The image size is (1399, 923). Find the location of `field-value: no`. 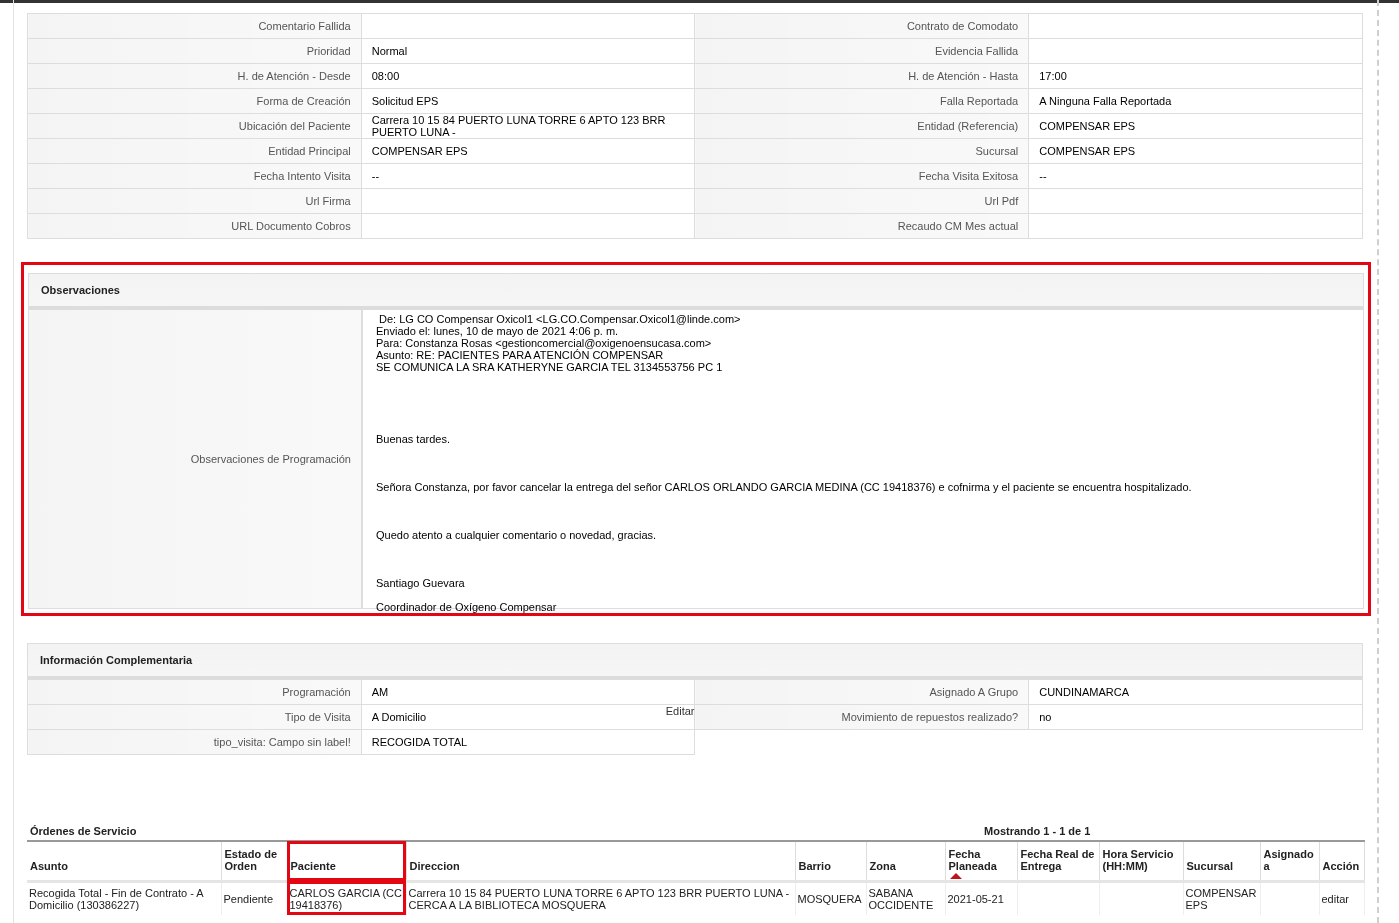

field-value: no is located at coordinates (1195, 717).